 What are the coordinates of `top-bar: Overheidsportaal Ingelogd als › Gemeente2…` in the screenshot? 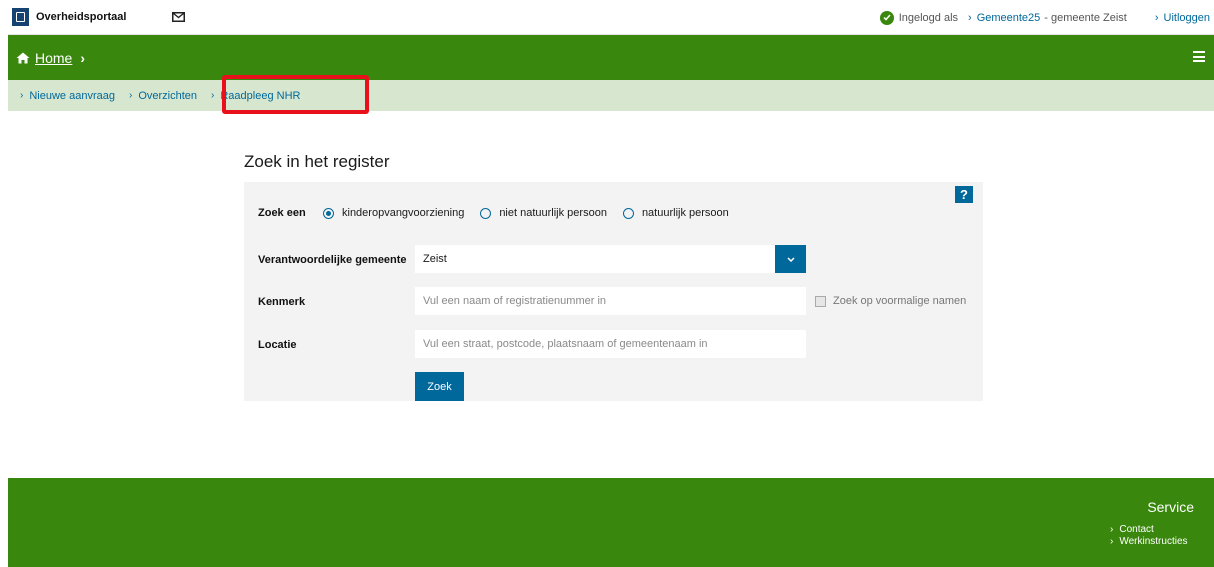 It's located at (611, 17).